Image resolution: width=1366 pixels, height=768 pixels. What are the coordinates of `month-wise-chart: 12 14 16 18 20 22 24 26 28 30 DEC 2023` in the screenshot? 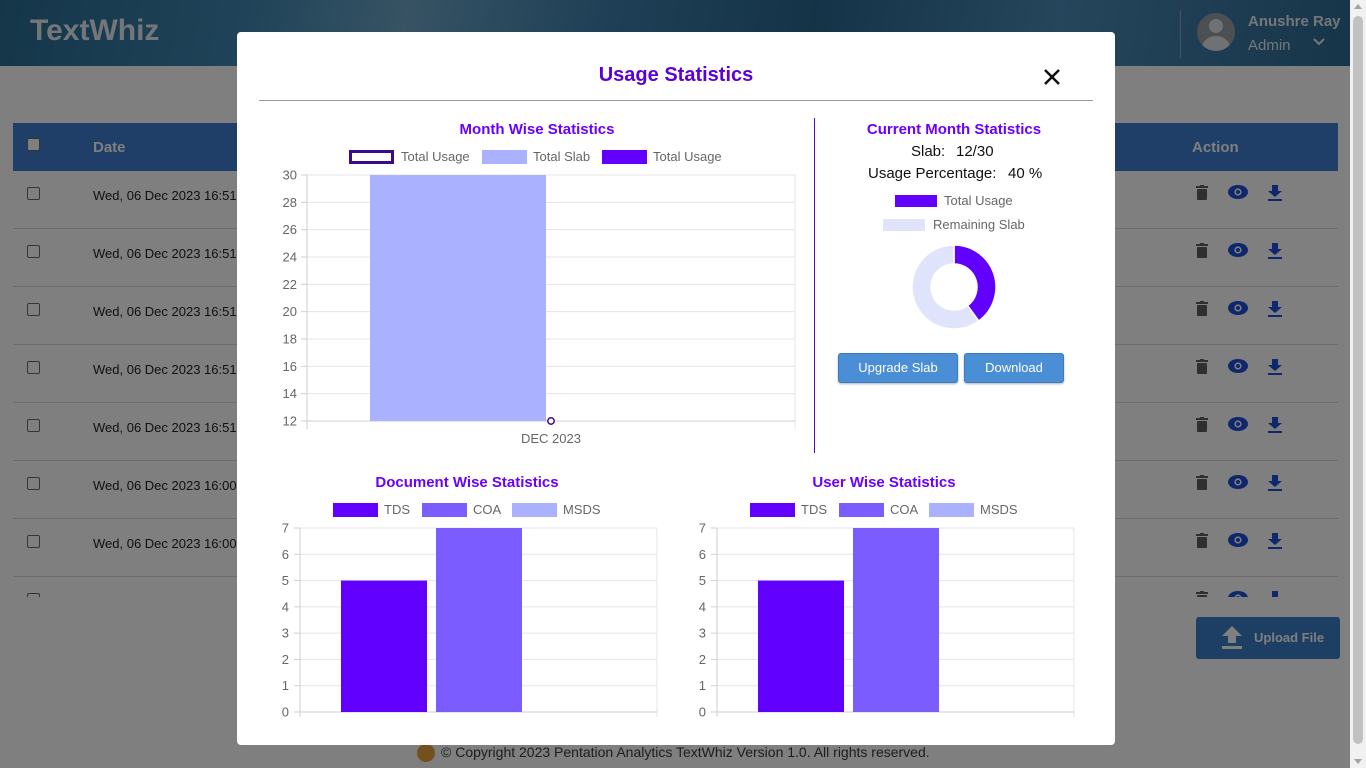 It's located at (539, 307).